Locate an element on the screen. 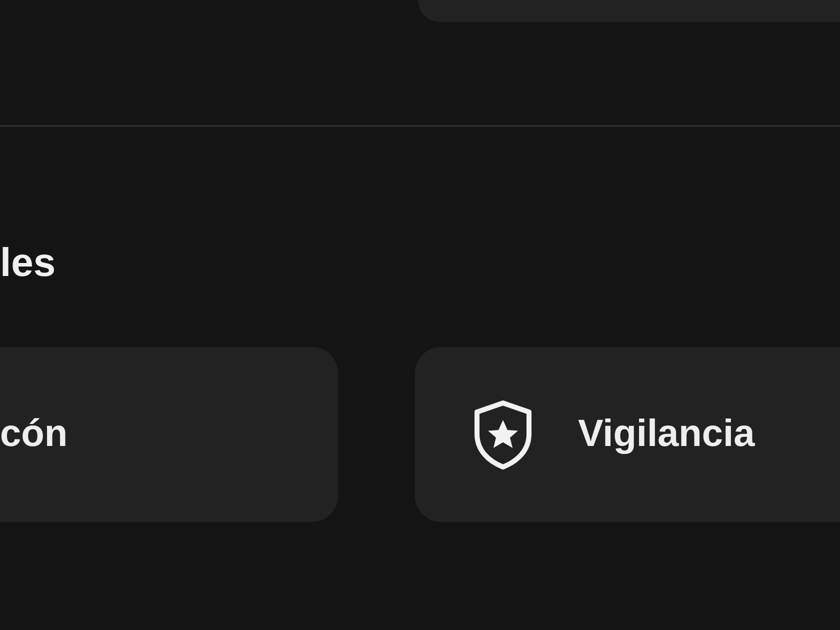  section-heading: les is located at coordinates (28, 263).